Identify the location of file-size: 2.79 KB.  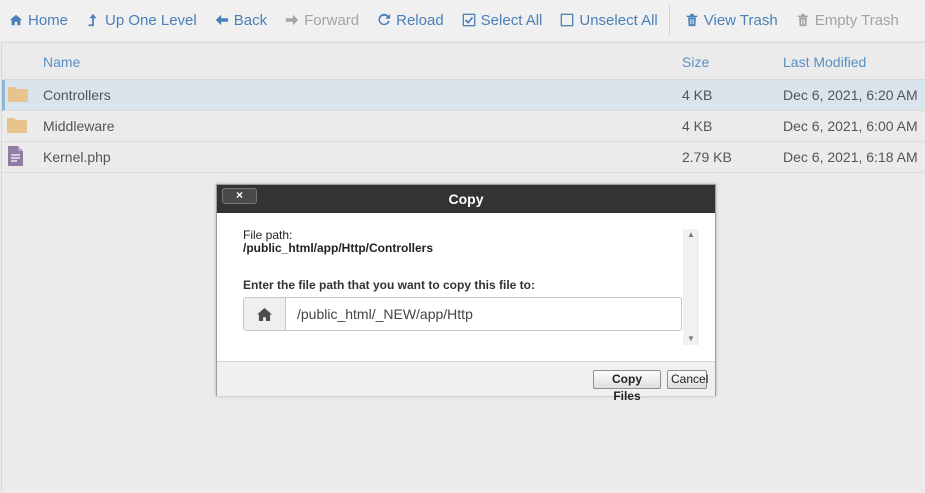
(707, 157).